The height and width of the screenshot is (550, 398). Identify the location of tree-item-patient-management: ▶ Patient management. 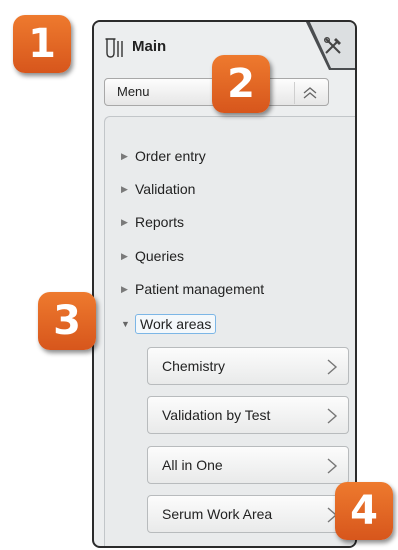
(192, 289).